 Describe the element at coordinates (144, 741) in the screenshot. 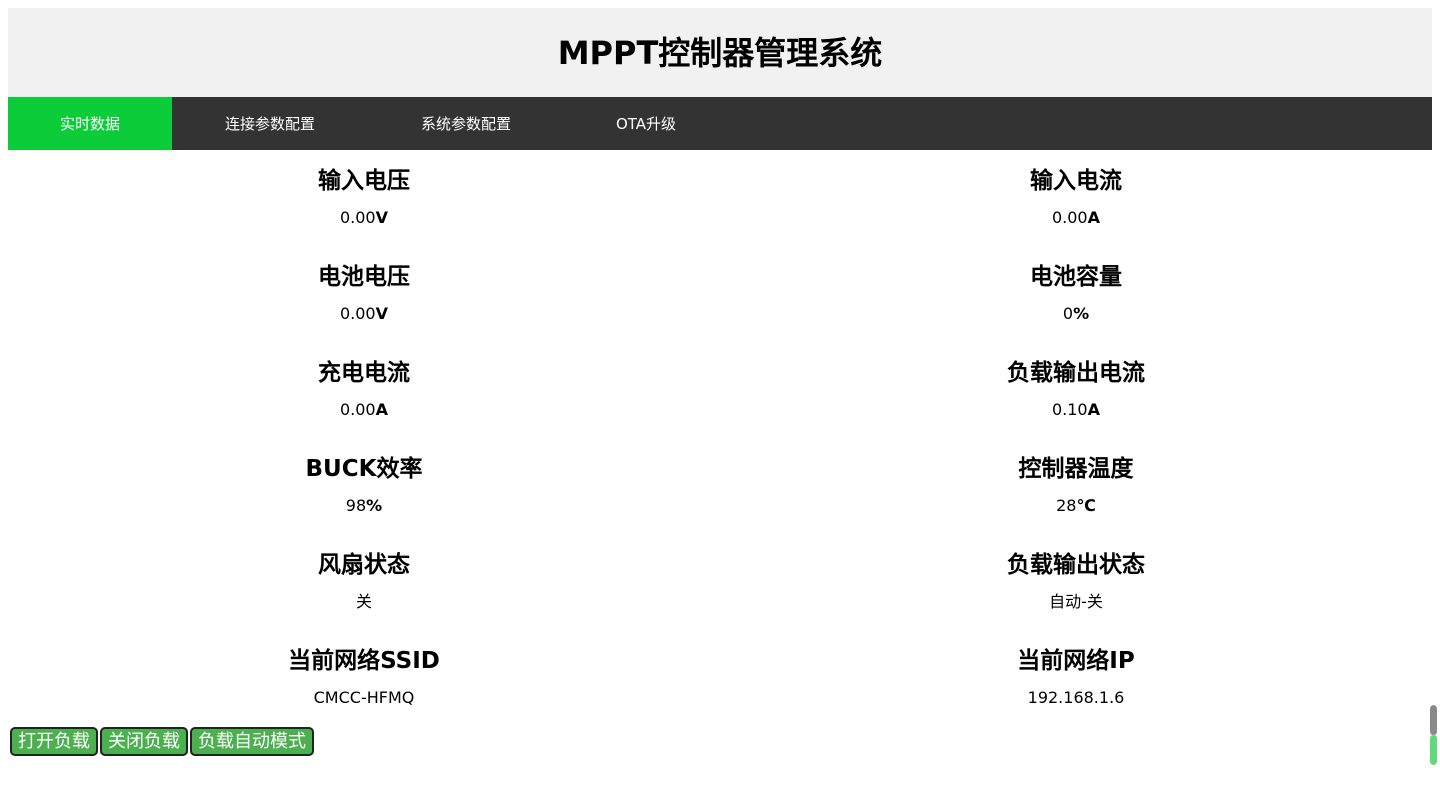

I see `close-load-button: 关闭负载` at that location.